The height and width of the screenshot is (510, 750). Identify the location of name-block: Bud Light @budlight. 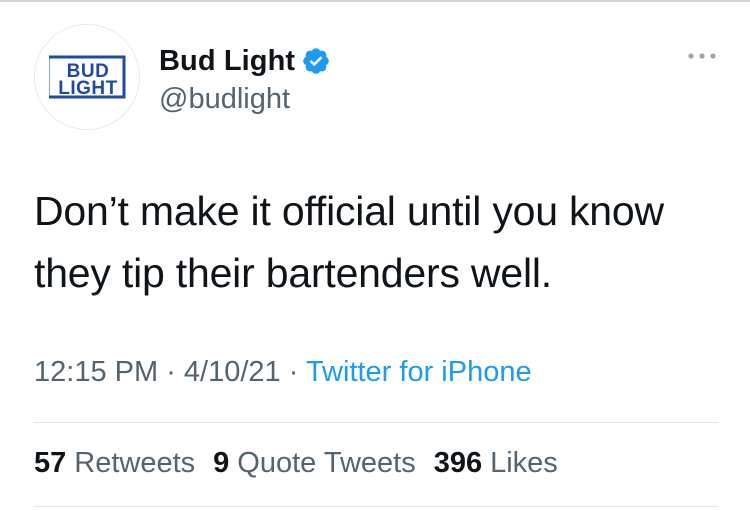
(245, 79).